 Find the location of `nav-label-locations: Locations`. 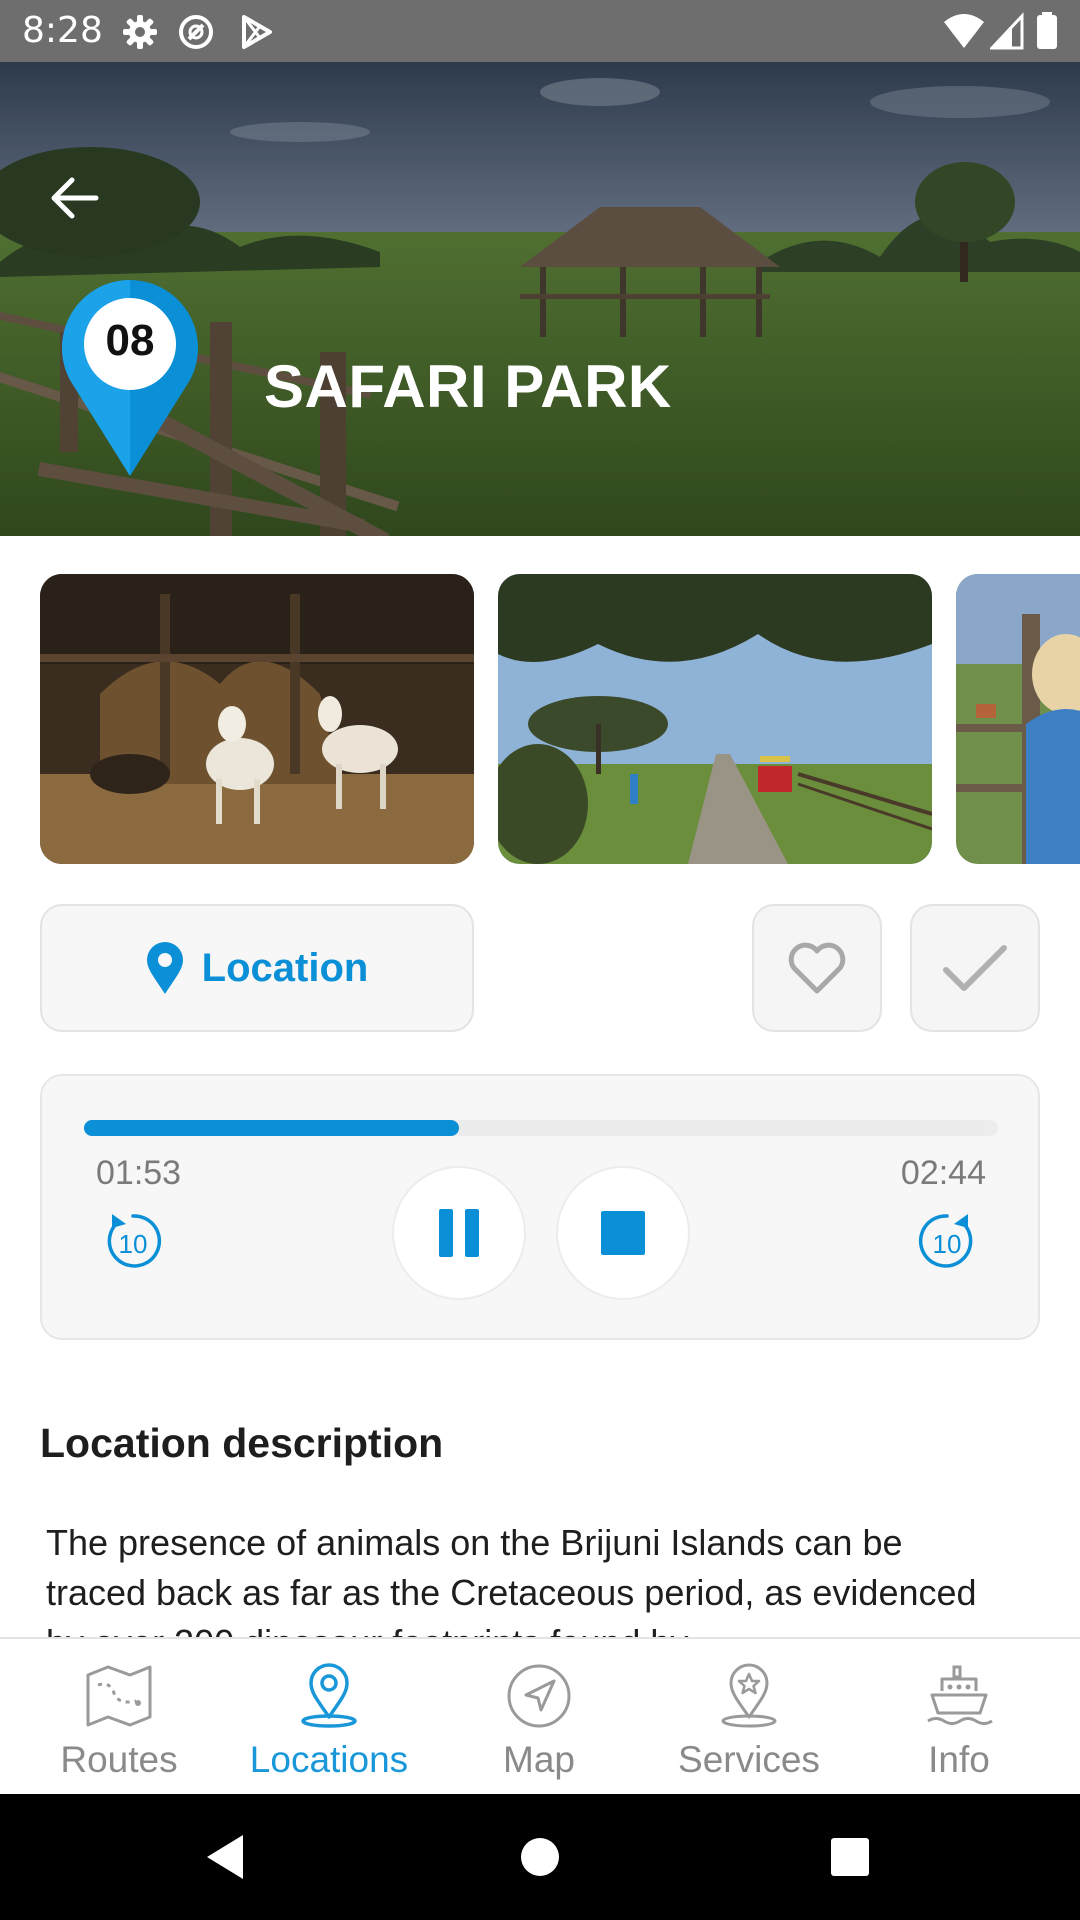

nav-label-locations: Locations is located at coordinates (329, 1759).